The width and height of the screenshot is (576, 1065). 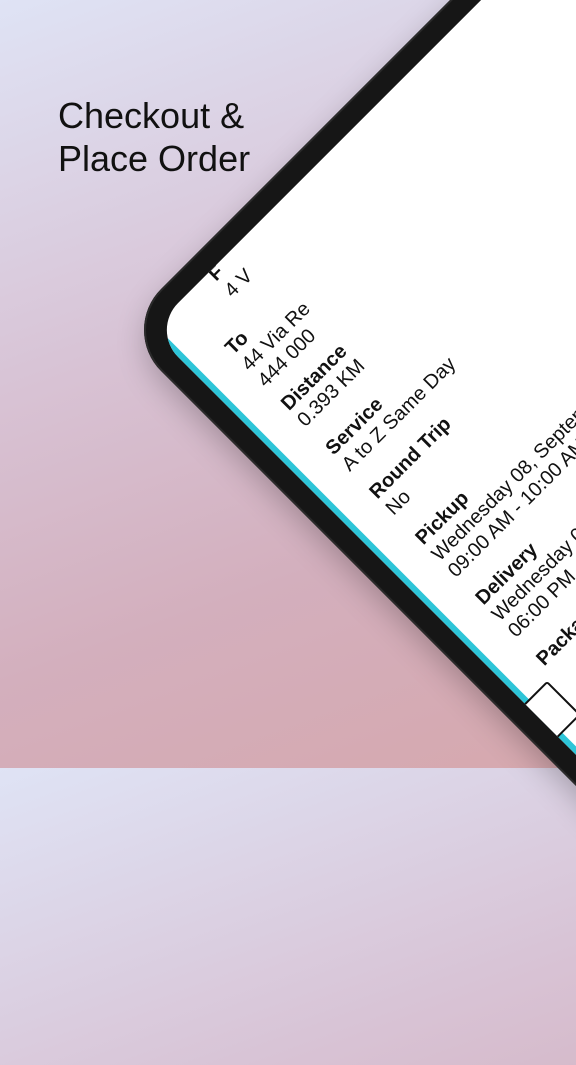 What do you see at coordinates (230, 275) in the screenshot?
I see `from-field: F 4 V` at bounding box center [230, 275].